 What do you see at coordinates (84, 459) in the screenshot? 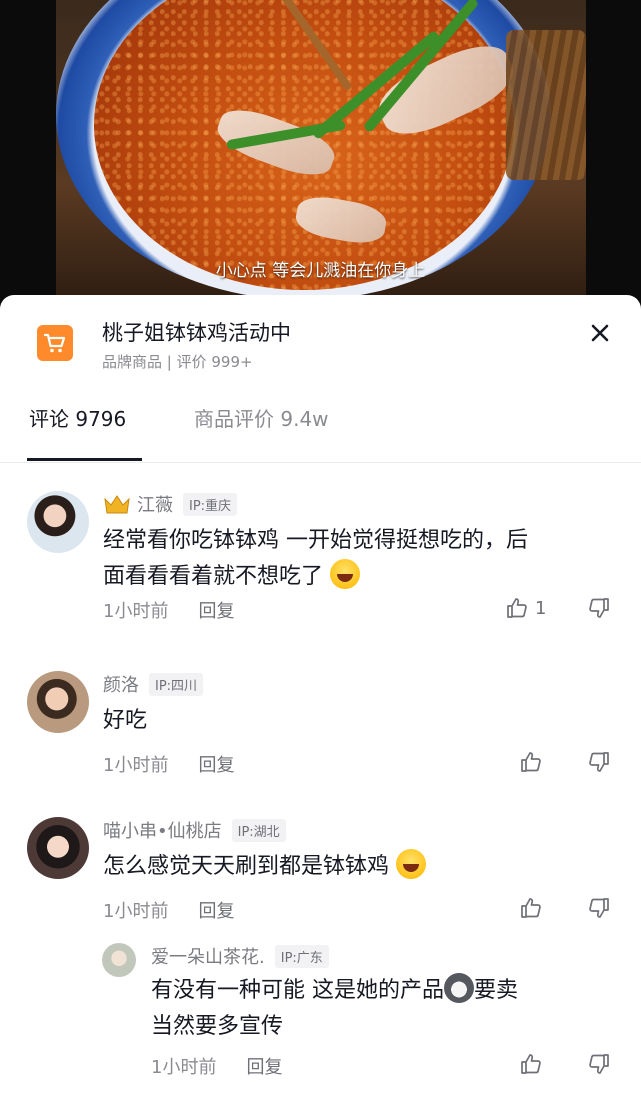
I see `tab-active-indicator` at bounding box center [84, 459].